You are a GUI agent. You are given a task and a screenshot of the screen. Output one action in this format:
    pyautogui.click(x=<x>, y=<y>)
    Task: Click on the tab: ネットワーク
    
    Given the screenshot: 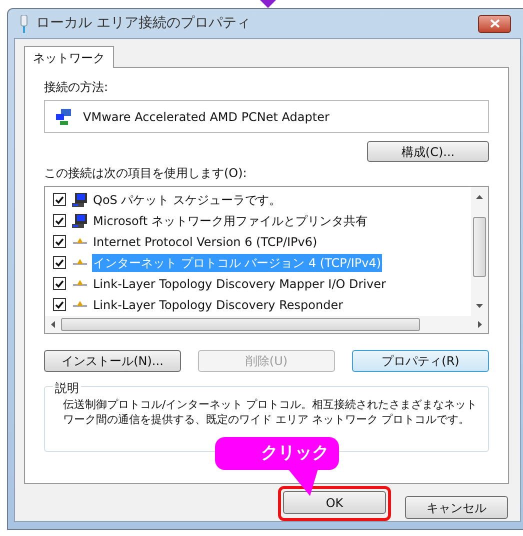 What is the action you would take?
    pyautogui.click(x=69, y=57)
    